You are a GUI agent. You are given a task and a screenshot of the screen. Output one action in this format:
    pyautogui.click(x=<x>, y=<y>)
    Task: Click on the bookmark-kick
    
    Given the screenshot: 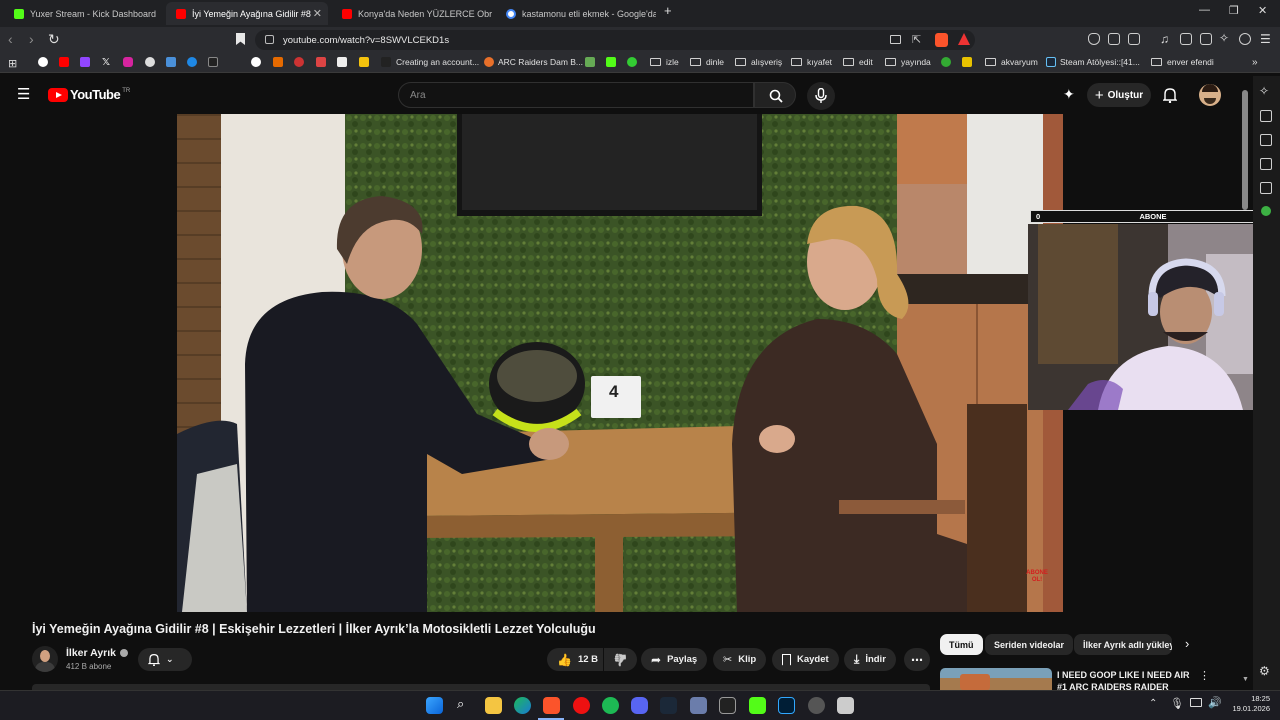 What is the action you would take?
    pyautogui.click(x=611, y=62)
    